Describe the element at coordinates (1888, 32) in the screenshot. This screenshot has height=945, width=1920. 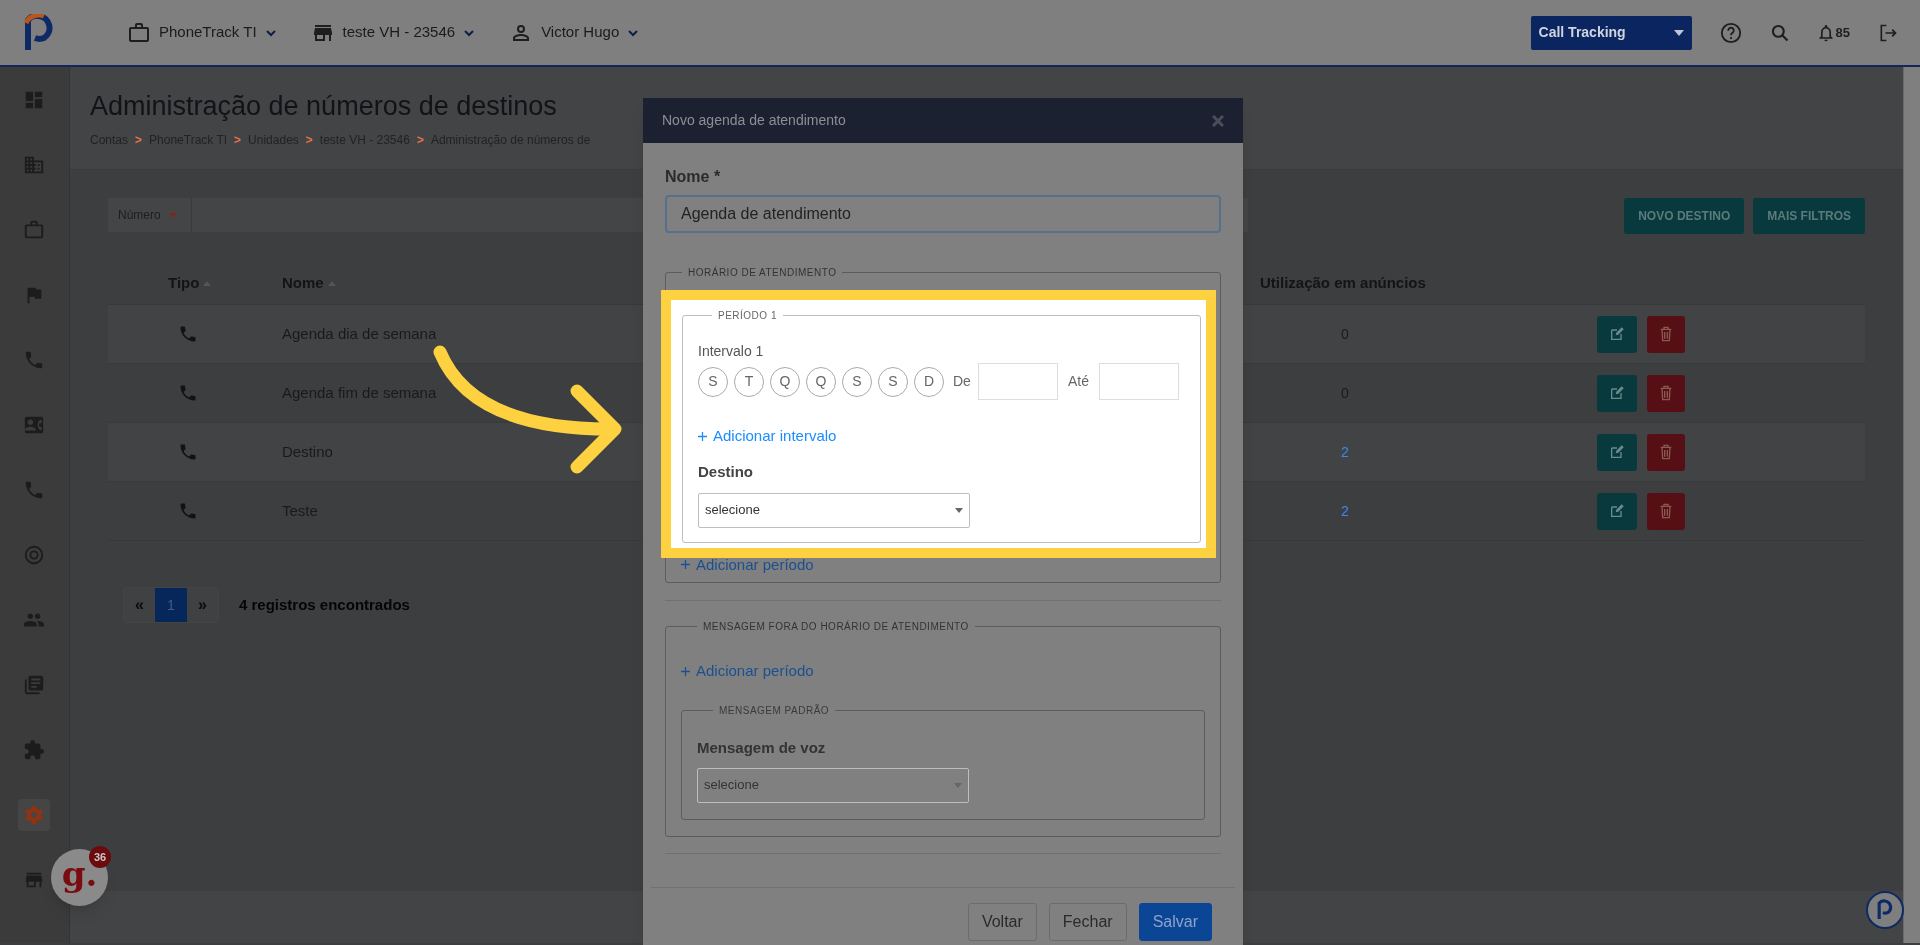
I see `logout-icon` at that location.